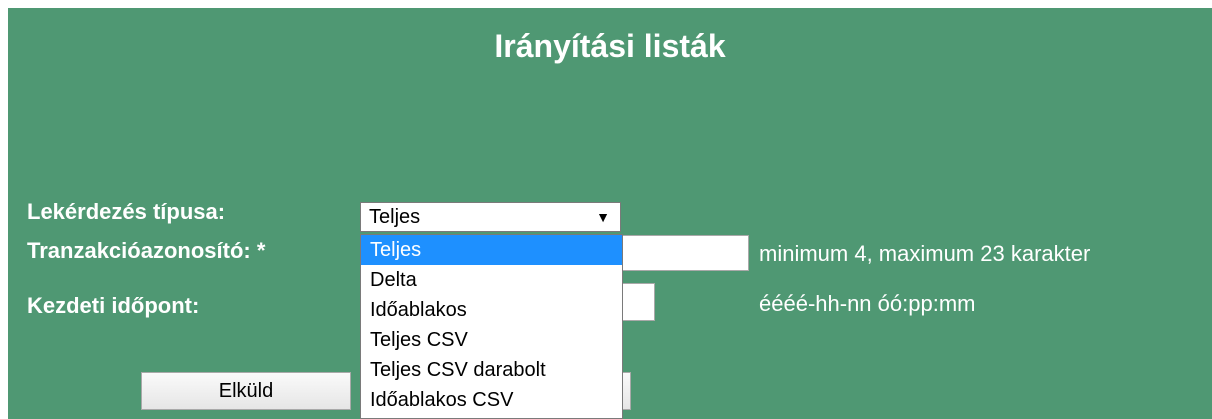 The image size is (1212, 419). What do you see at coordinates (490, 217) in the screenshot?
I see `query-type-select: Teljes ▼` at bounding box center [490, 217].